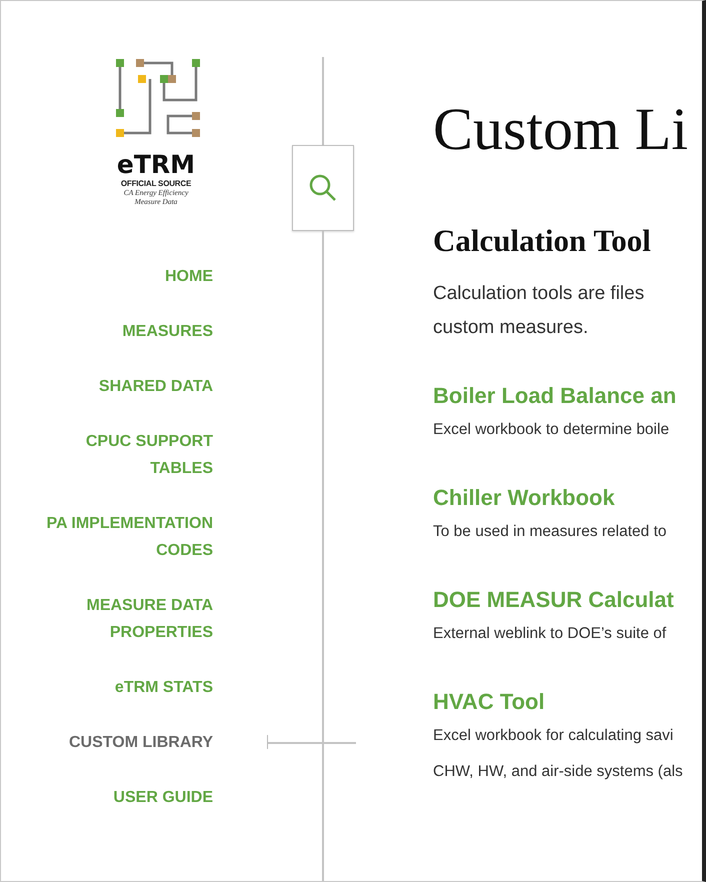 The width and height of the screenshot is (706, 882). What do you see at coordinates (120, 455) in the screenshot?
I see `nav-link: CPUC SUPPORT TABLES` at bounding box center [120, 455].